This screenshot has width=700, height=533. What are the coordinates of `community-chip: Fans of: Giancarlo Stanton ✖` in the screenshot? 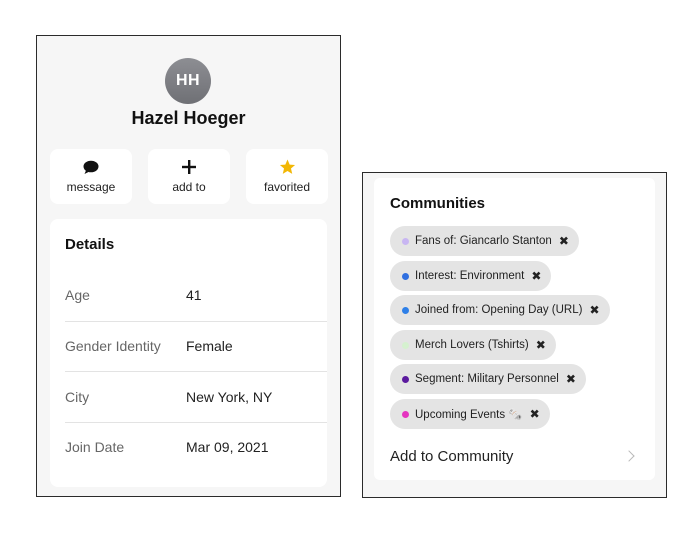 It's located at (484, 241).